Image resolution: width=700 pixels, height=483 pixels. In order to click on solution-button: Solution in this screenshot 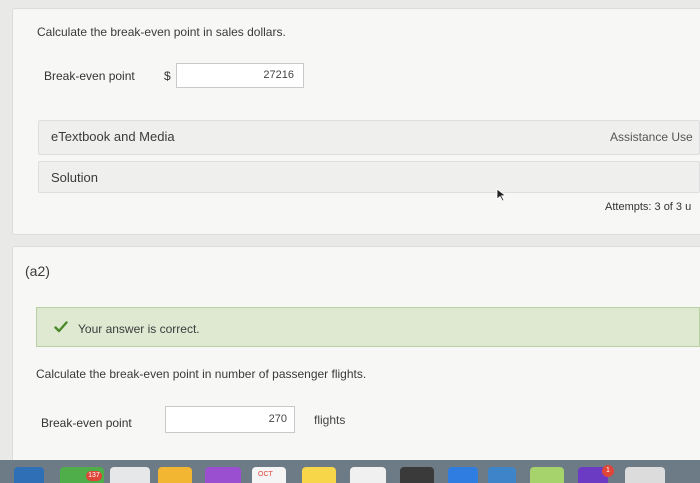, I will do `click(369, 177)`.